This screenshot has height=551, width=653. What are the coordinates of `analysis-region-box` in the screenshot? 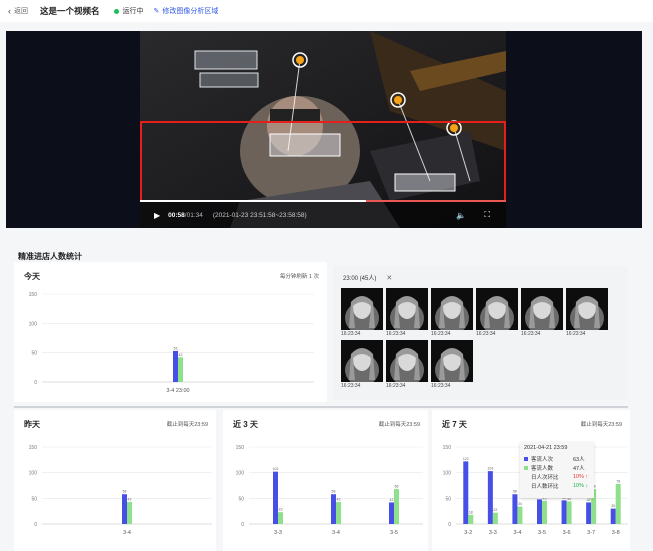 It's located at (323, 161).